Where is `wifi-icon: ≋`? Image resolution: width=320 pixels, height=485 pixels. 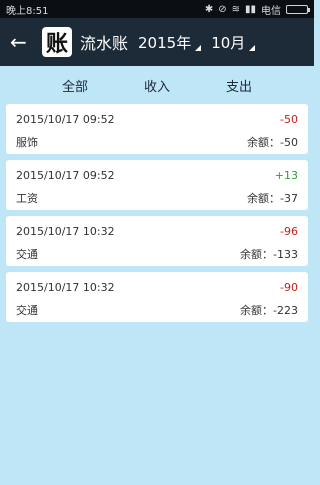
wifi-icon: ≋ is located at coordinates (235, 9).